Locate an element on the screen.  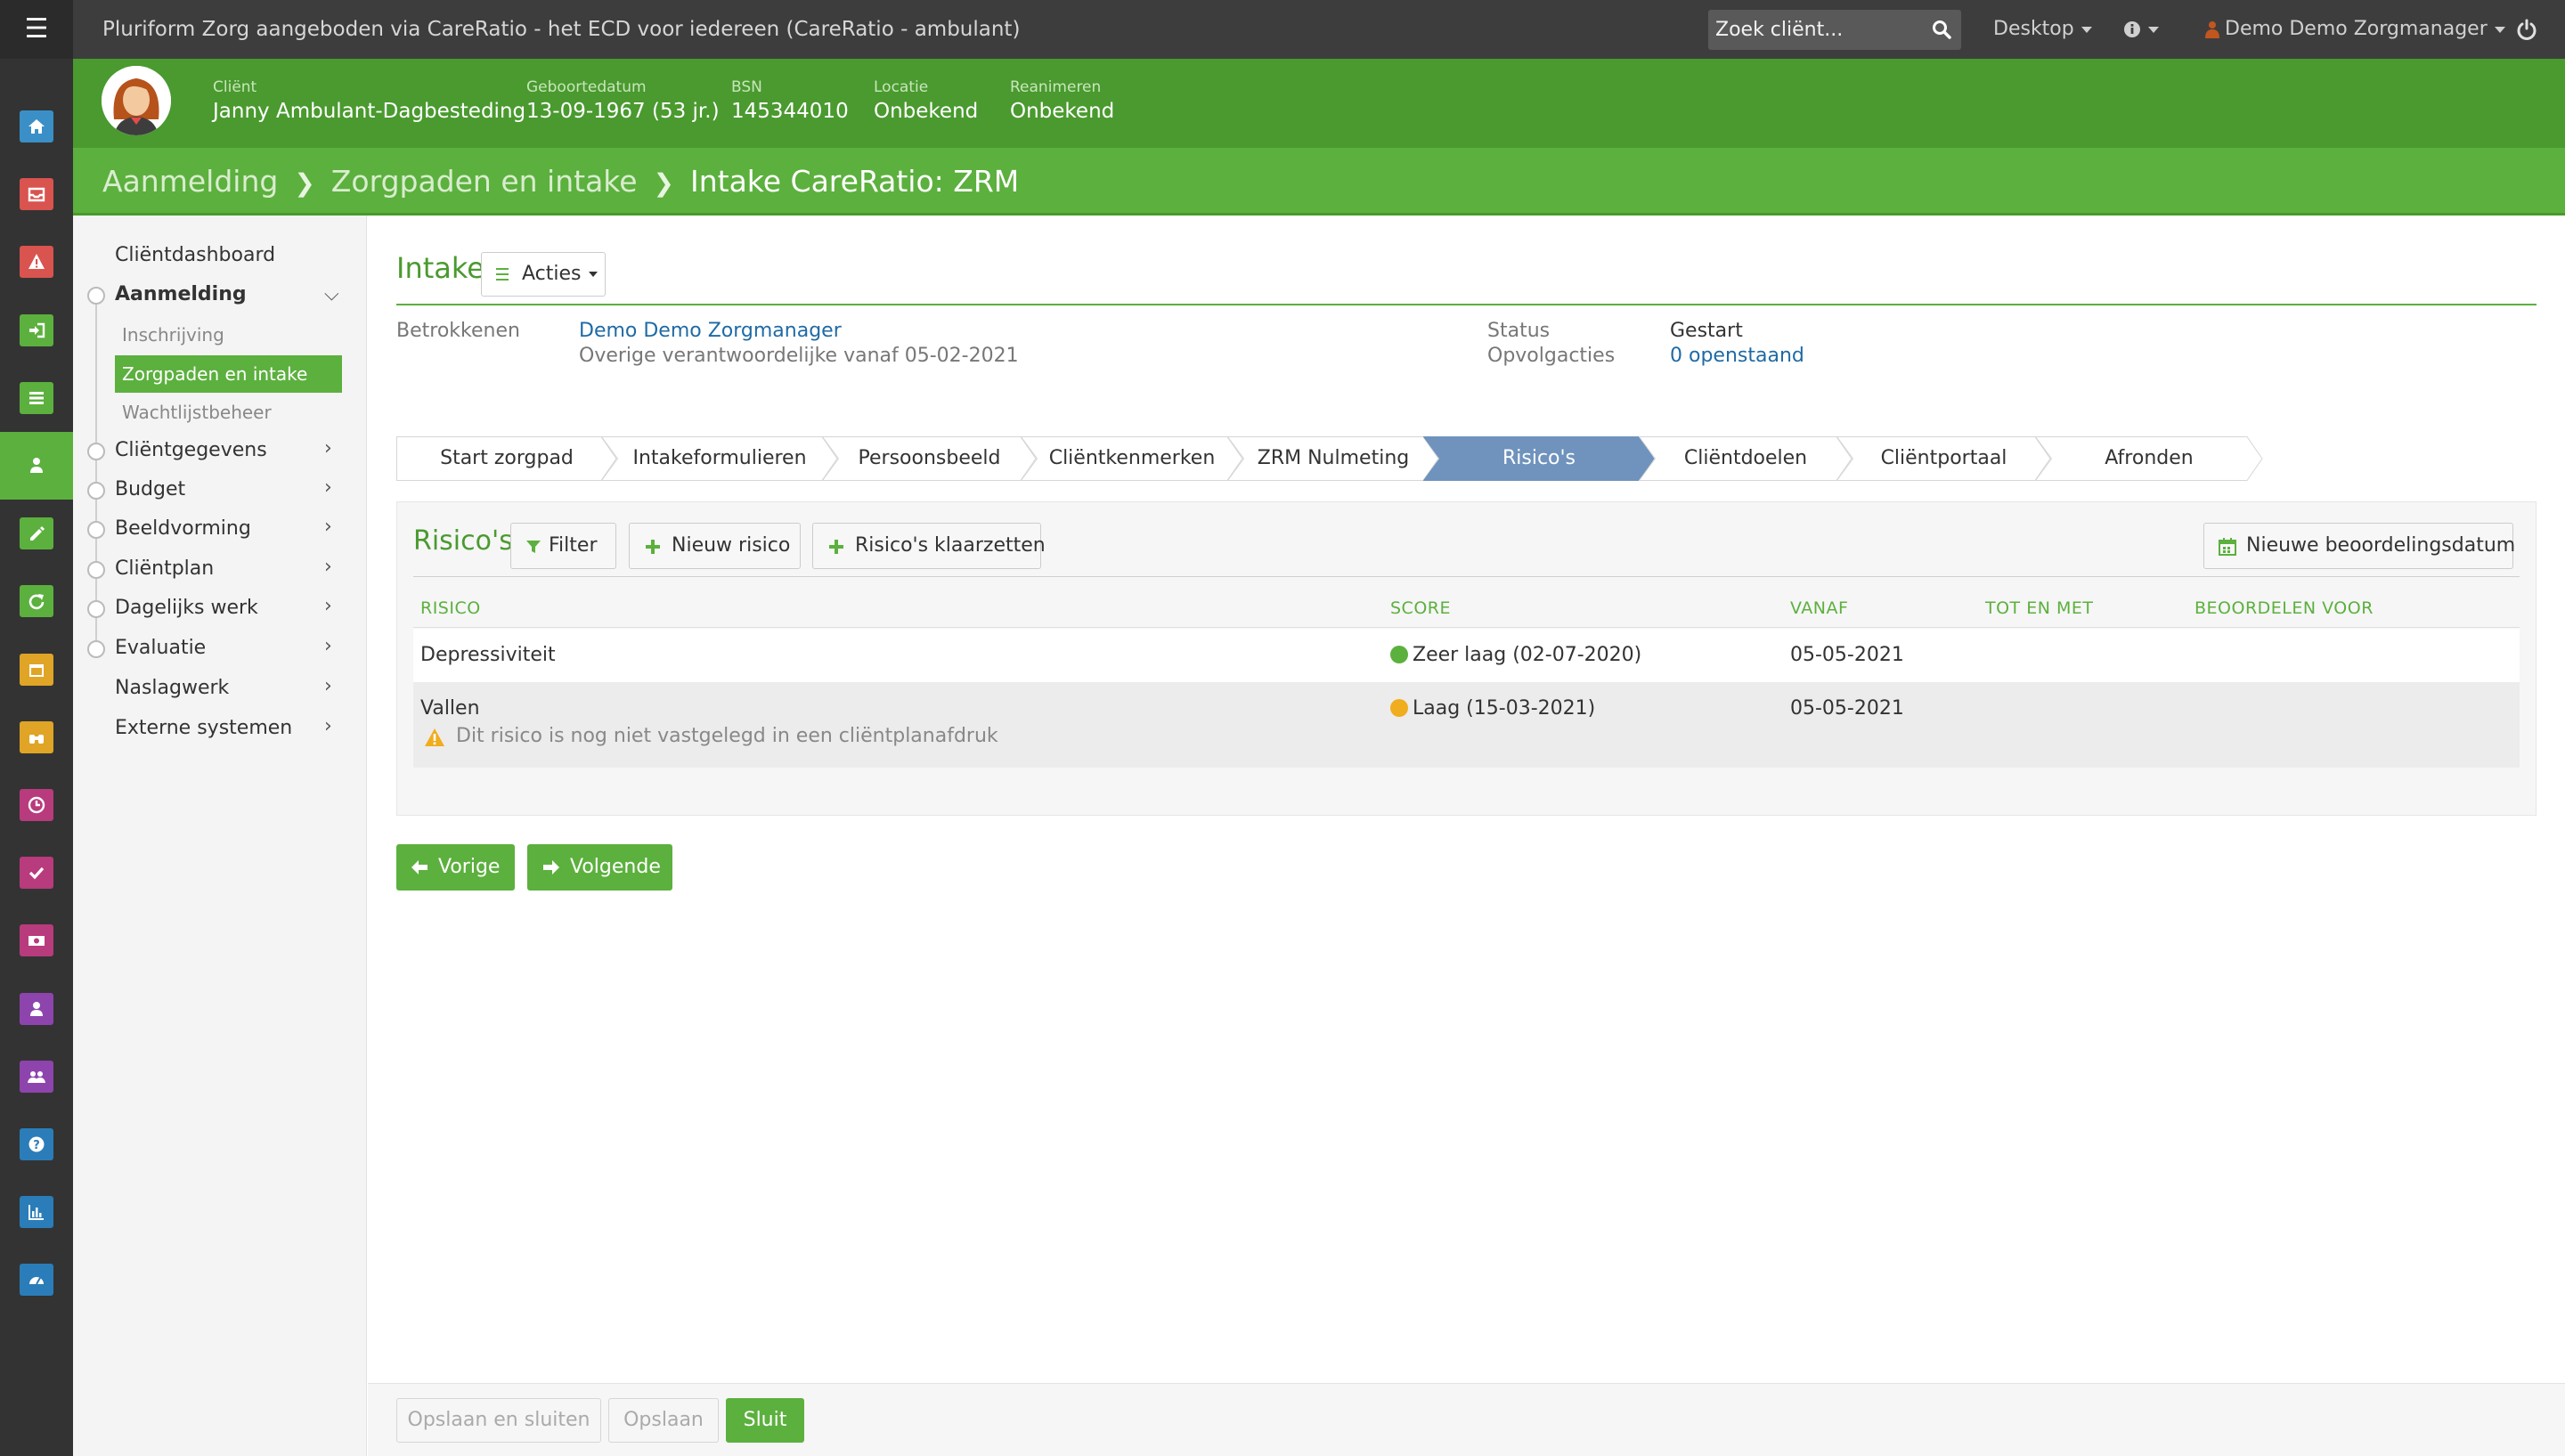
risico-title: Risico's is located at coordinates (463, 541).